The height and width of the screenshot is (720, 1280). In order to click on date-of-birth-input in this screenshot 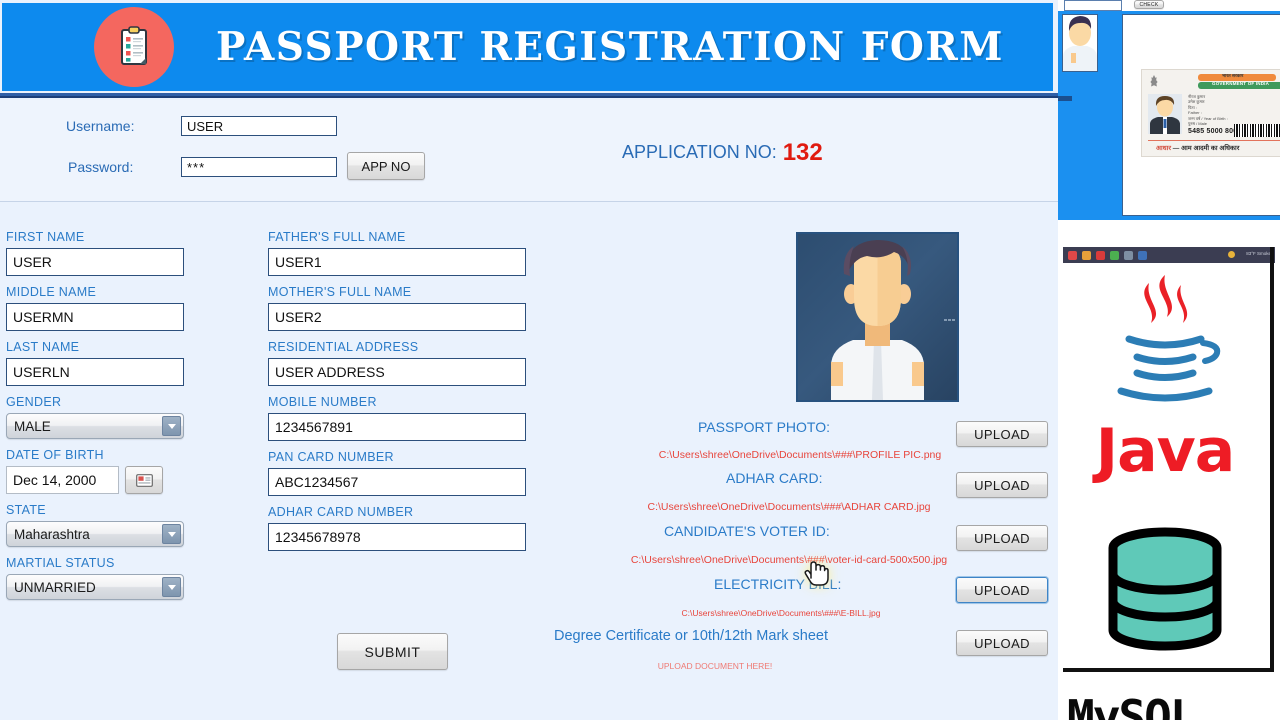, I will do `click(62, 480)`.